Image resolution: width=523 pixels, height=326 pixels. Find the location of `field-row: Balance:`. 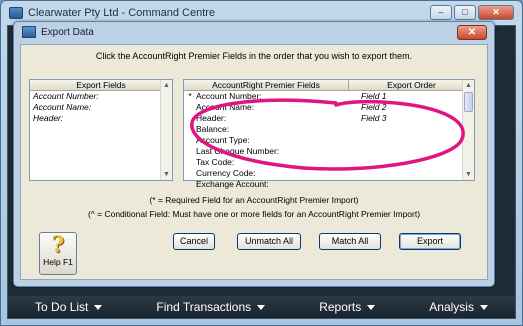

field-row: Balance: is located at coordinates (329, 129).